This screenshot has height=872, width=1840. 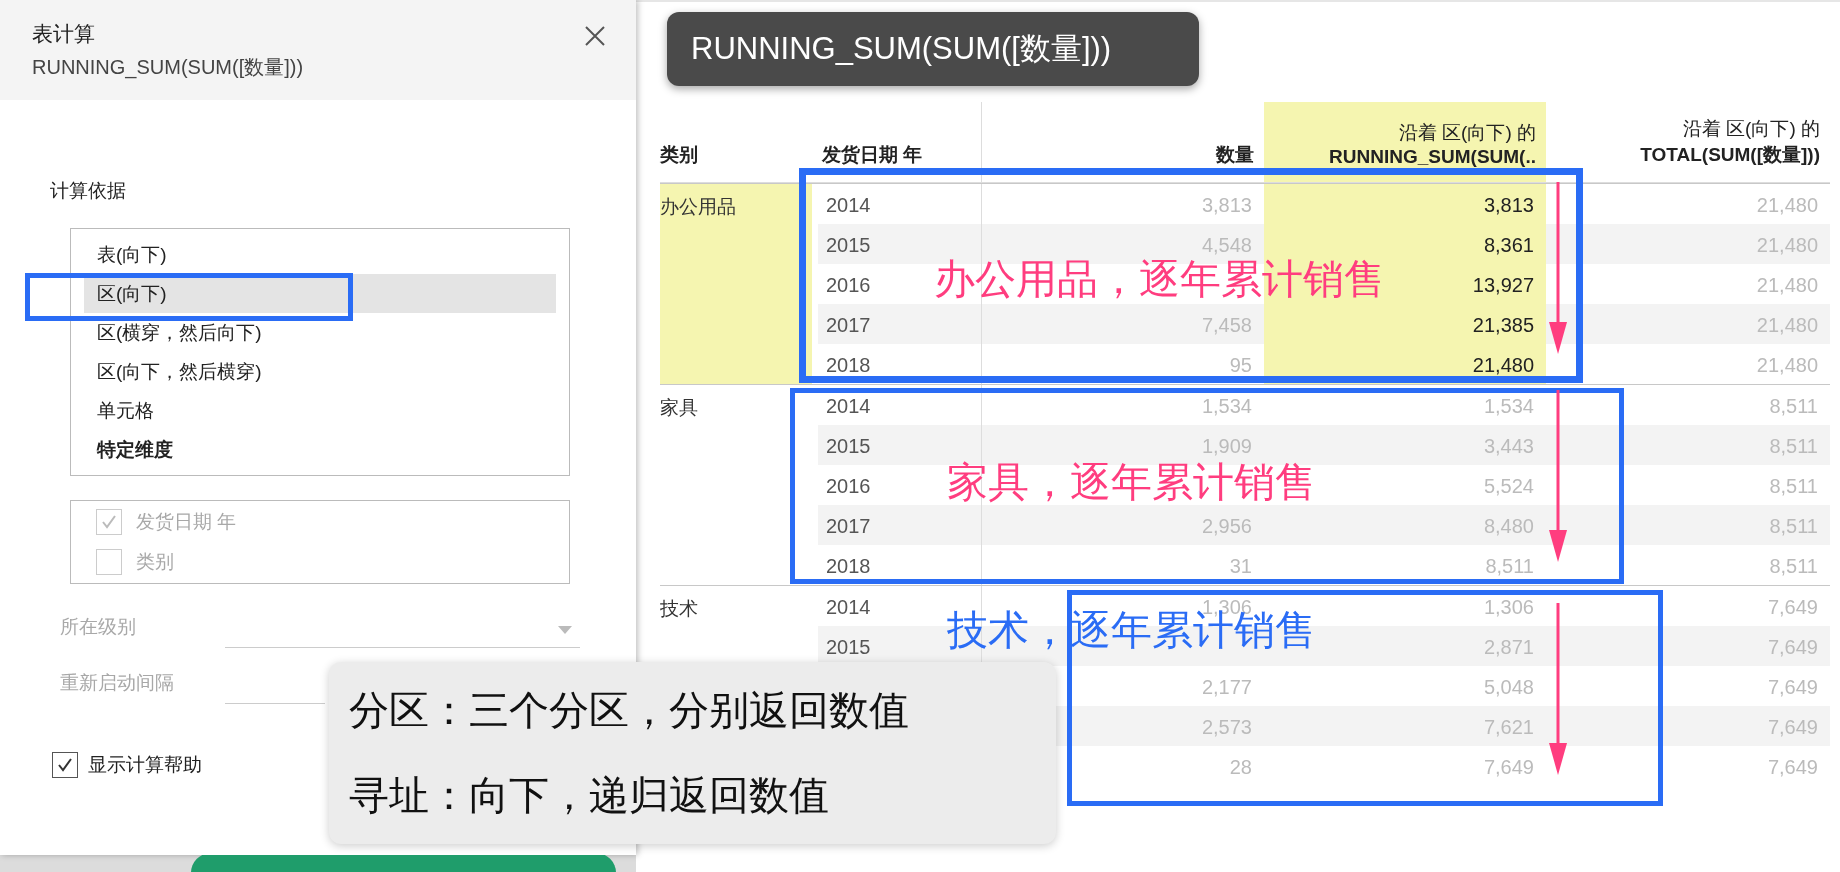 I want to click on table-cell: 8,480, so click(x=1508, y=526).